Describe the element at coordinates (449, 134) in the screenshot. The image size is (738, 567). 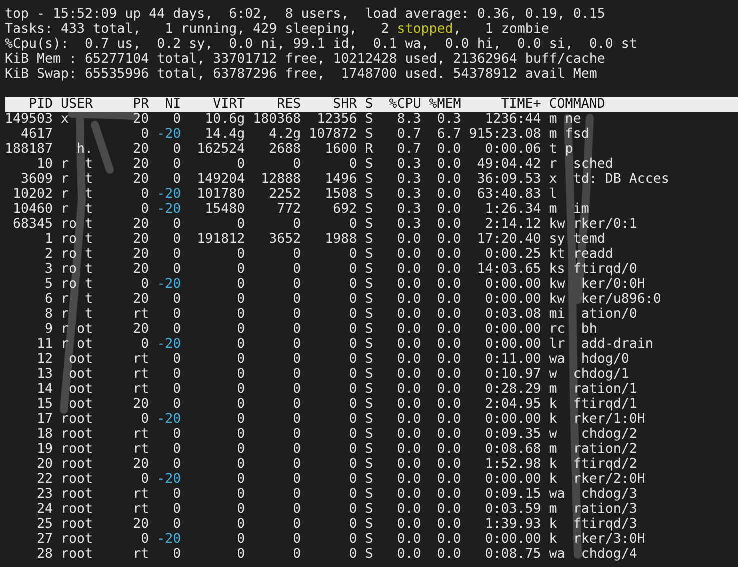
I see `table-cell-text: 6.7` at that location.